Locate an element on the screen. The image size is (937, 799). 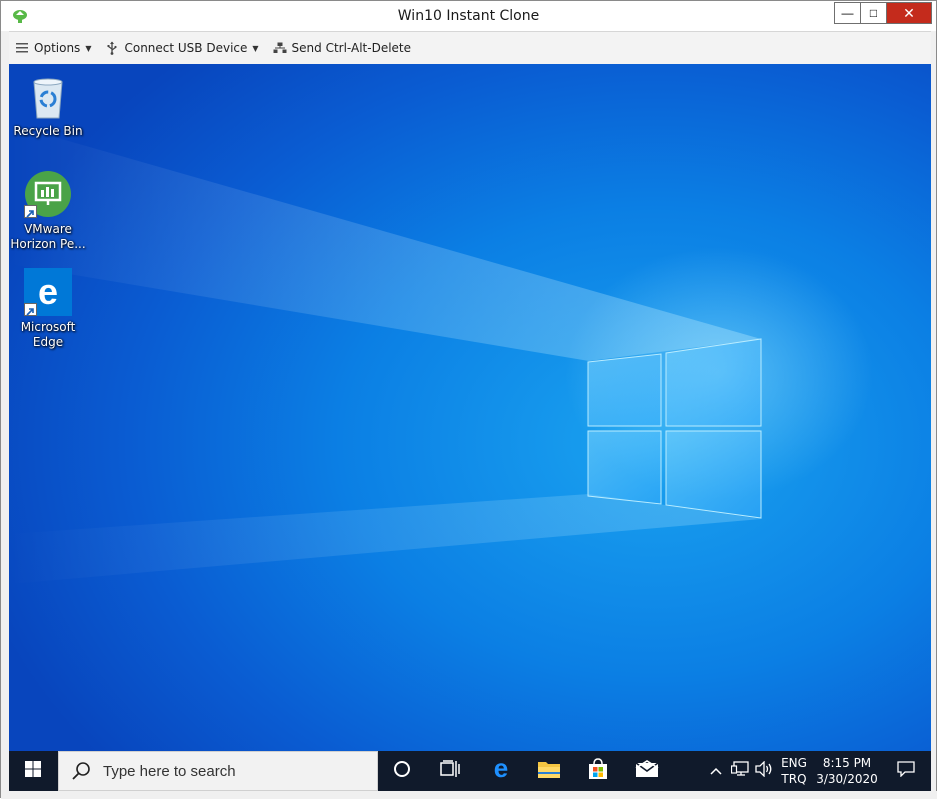
chevron-up-icon is located at coordinates (716, 771).